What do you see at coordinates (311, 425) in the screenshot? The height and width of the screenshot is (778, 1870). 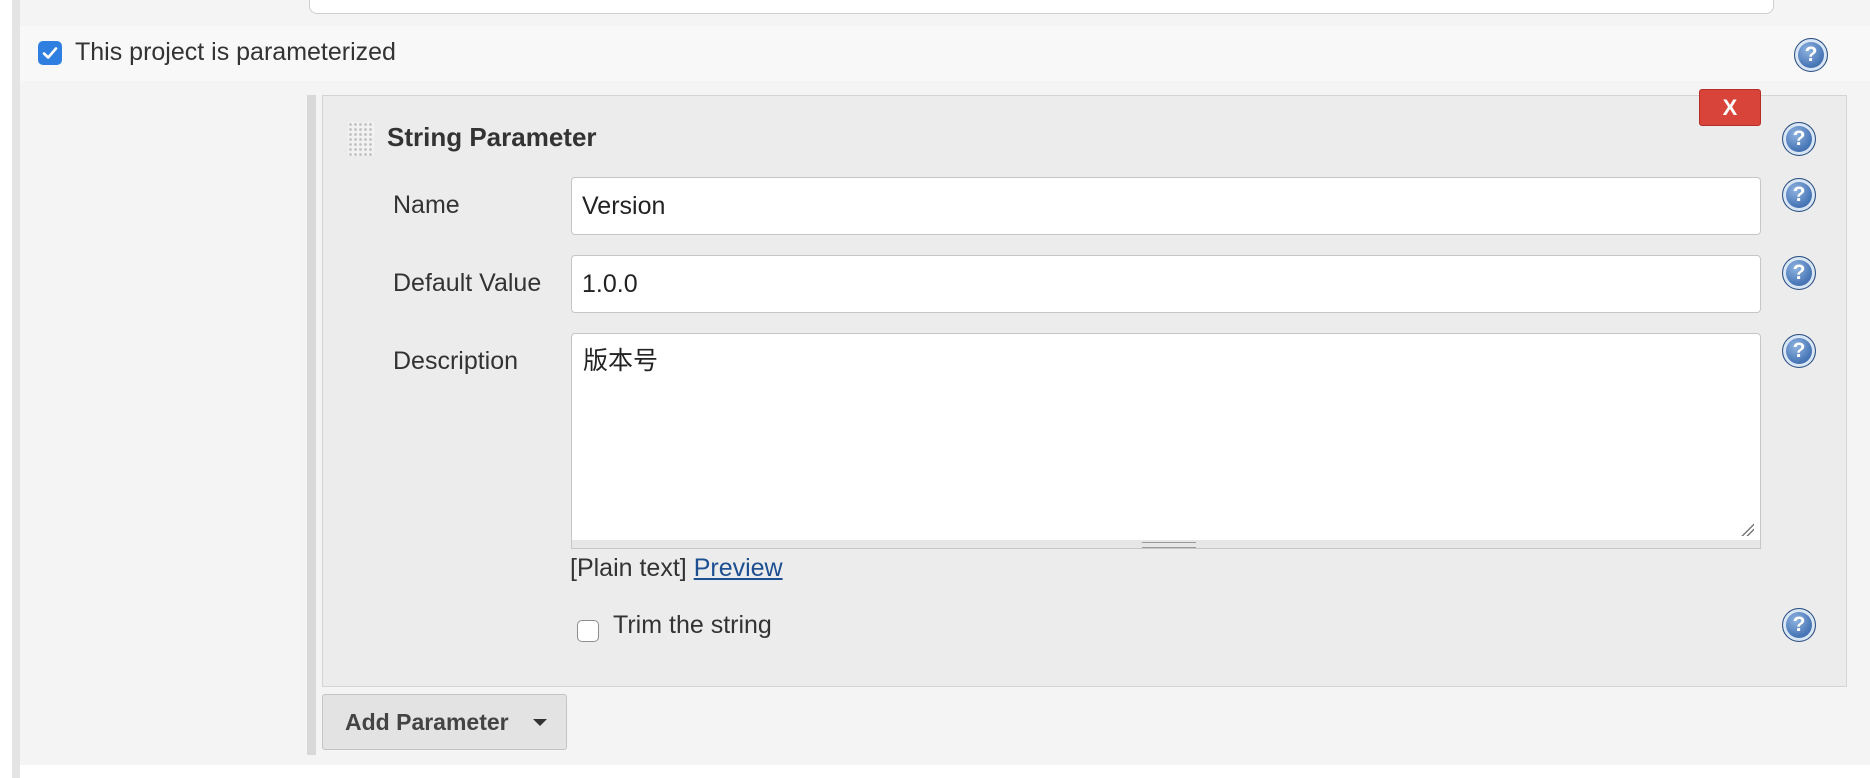 I see `parameters-rule` at bounding box center [311, 425].